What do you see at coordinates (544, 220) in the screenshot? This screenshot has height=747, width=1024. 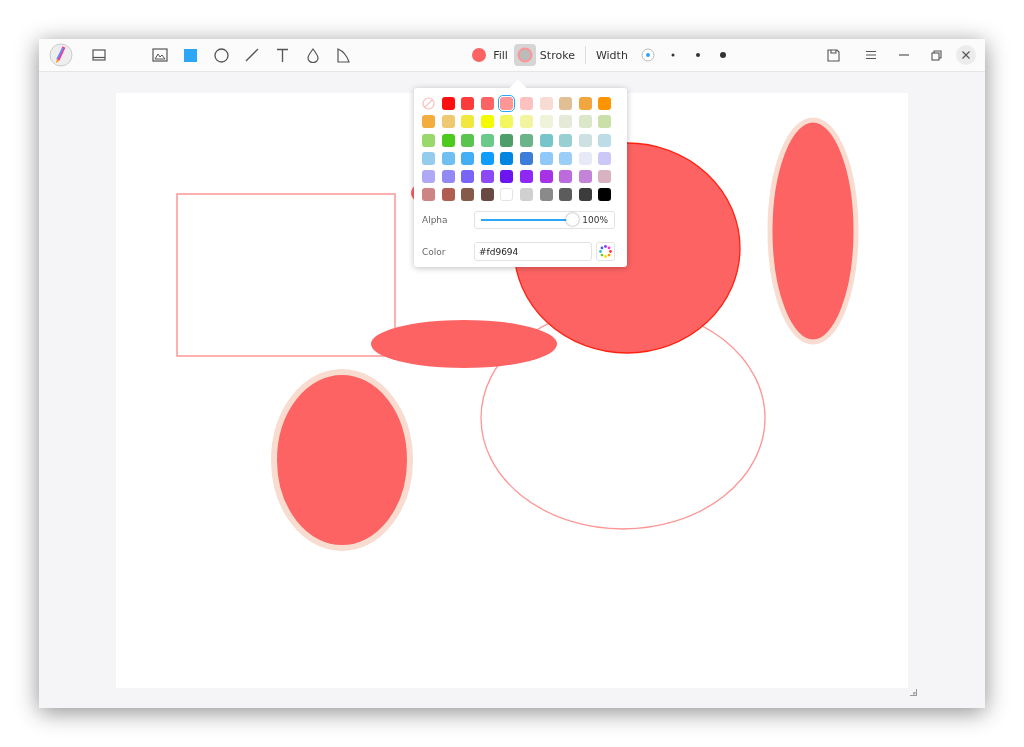 I see `alpha-slider: 100%` at bounding box center [544, 220].